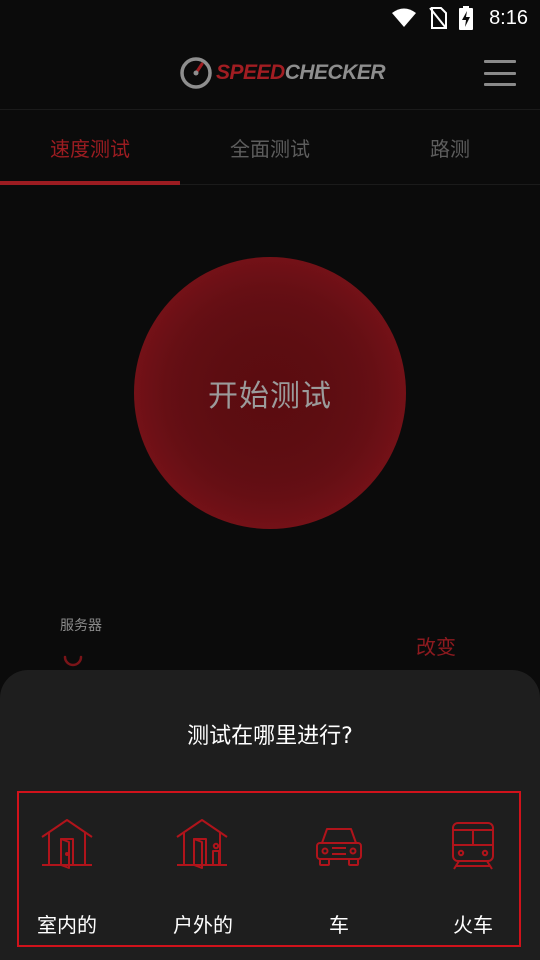 The height and width of the screenshot is (960, 540). Describe the element at coordinates (67, 844) in the screenshot. I see `indoor-house-icon` at that location.